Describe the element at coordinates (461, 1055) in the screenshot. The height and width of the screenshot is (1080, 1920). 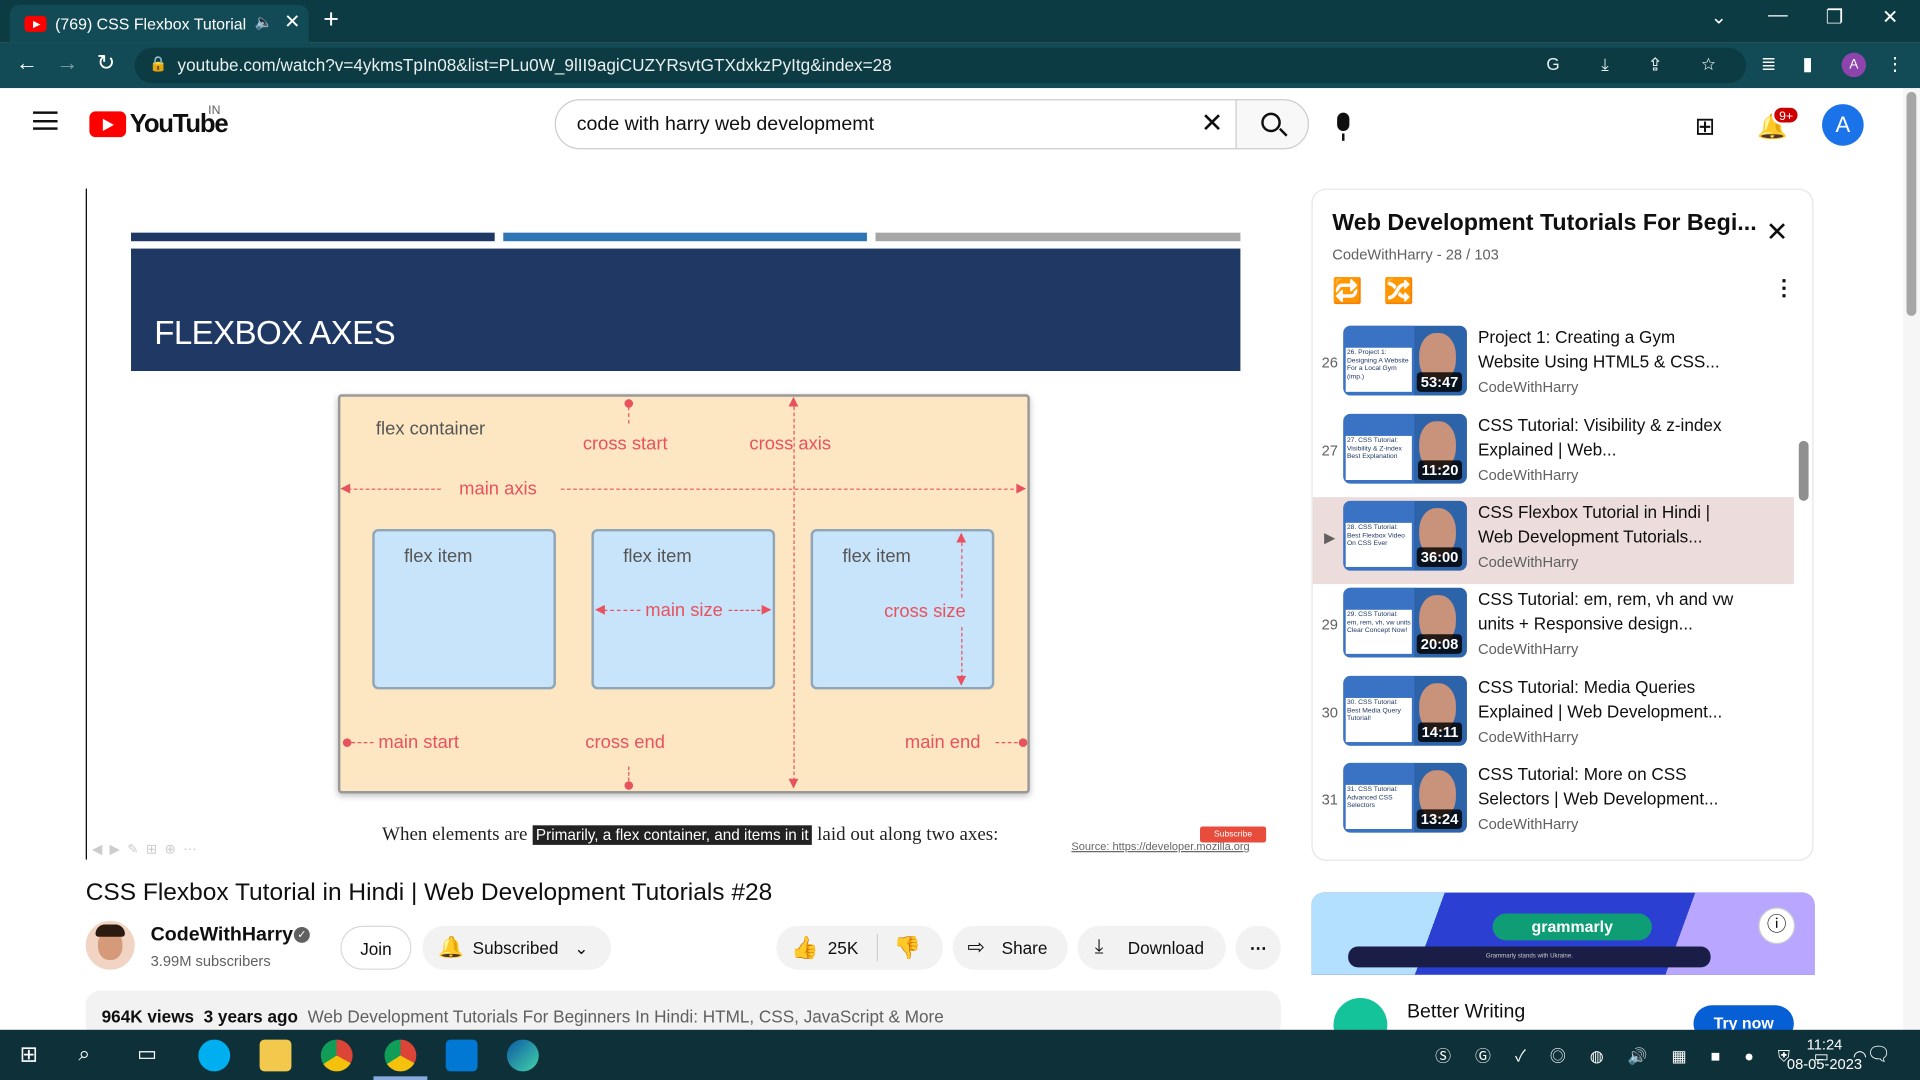
I see `vscode-icon` at that location.